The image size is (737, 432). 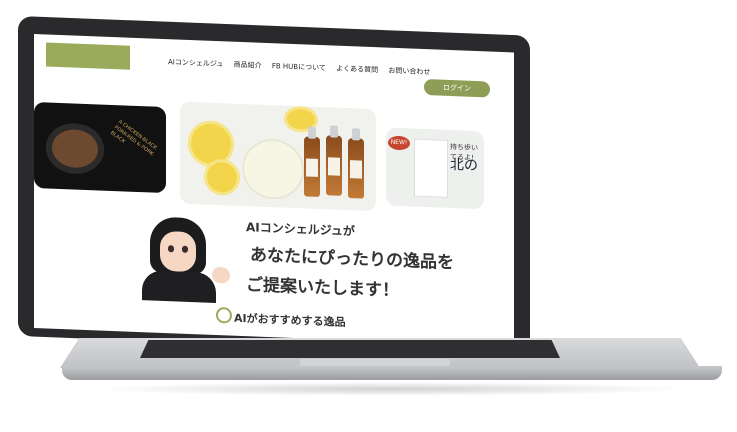 What do you see at coordinates (195, 63) in the screenshot?
I see `nav-link-ai-concierge: AIコンシェルジュ` at bounding box center [195, 63].